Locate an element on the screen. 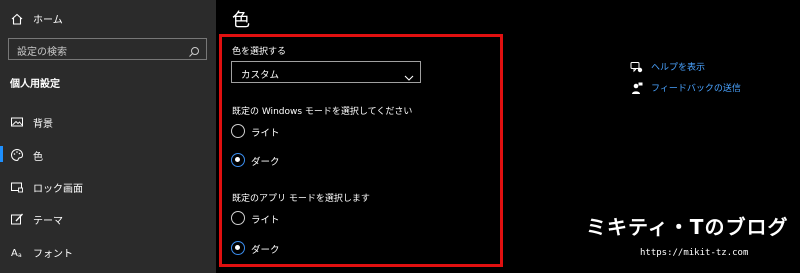 Image resolution: width=800 pixels, height=273 pixels. watermark-title: ミキティ・Tのブログ is located at coordinates (687, 227).